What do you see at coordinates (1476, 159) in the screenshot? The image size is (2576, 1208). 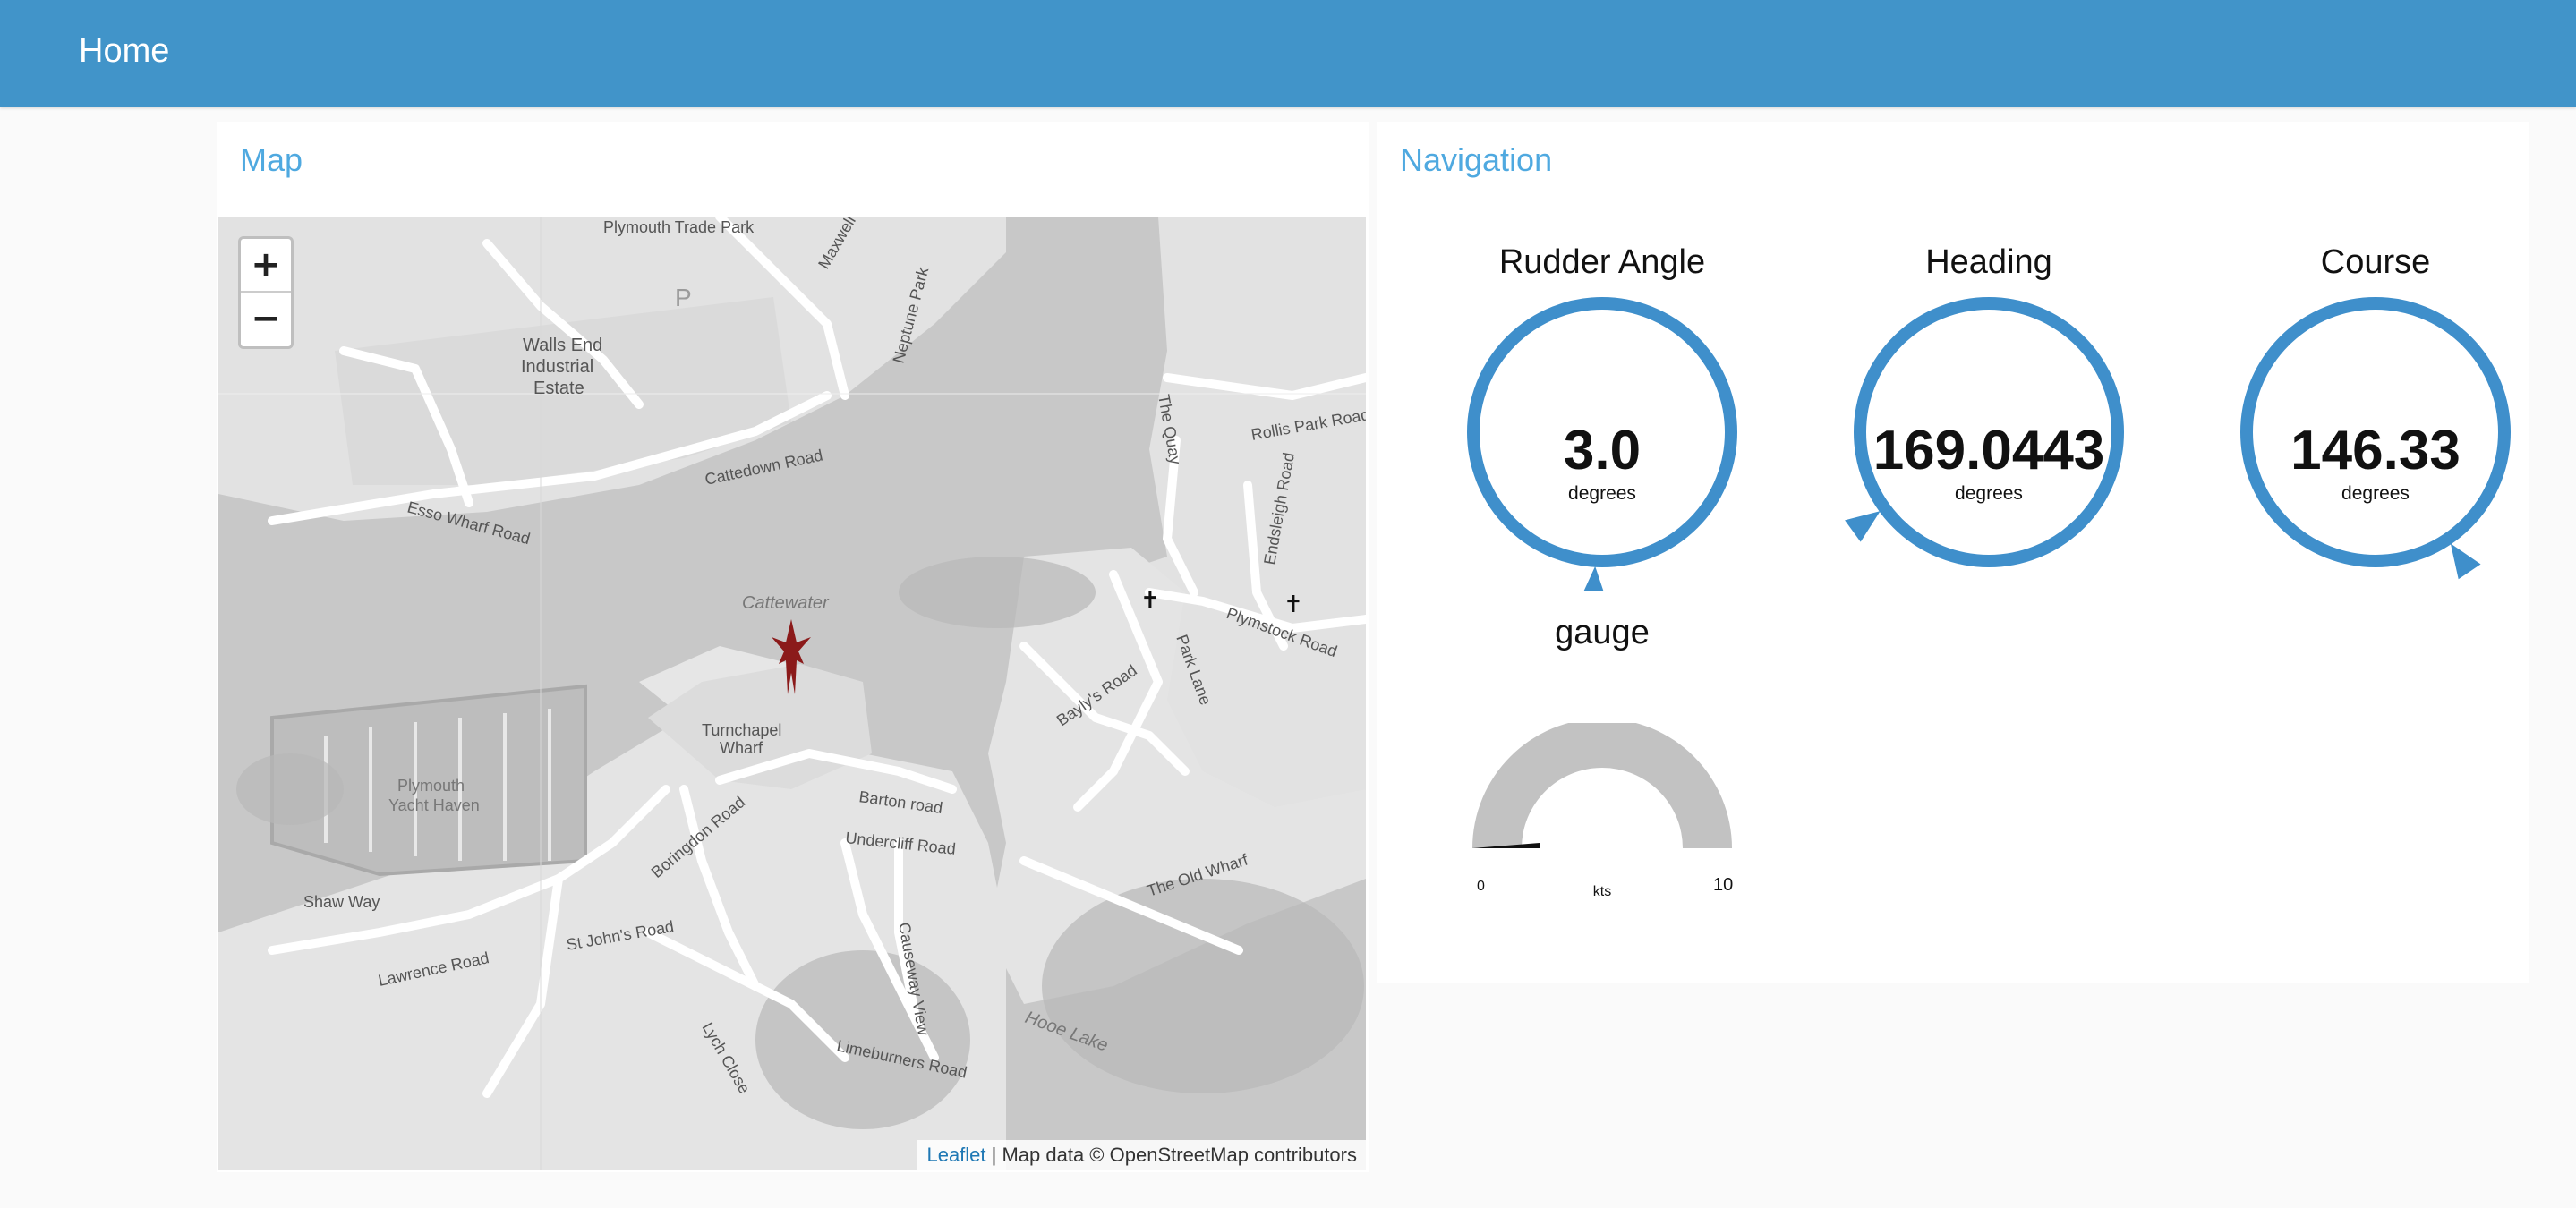 I see `navigation-card-title: Navigation` at bounding box center [1476, 159].